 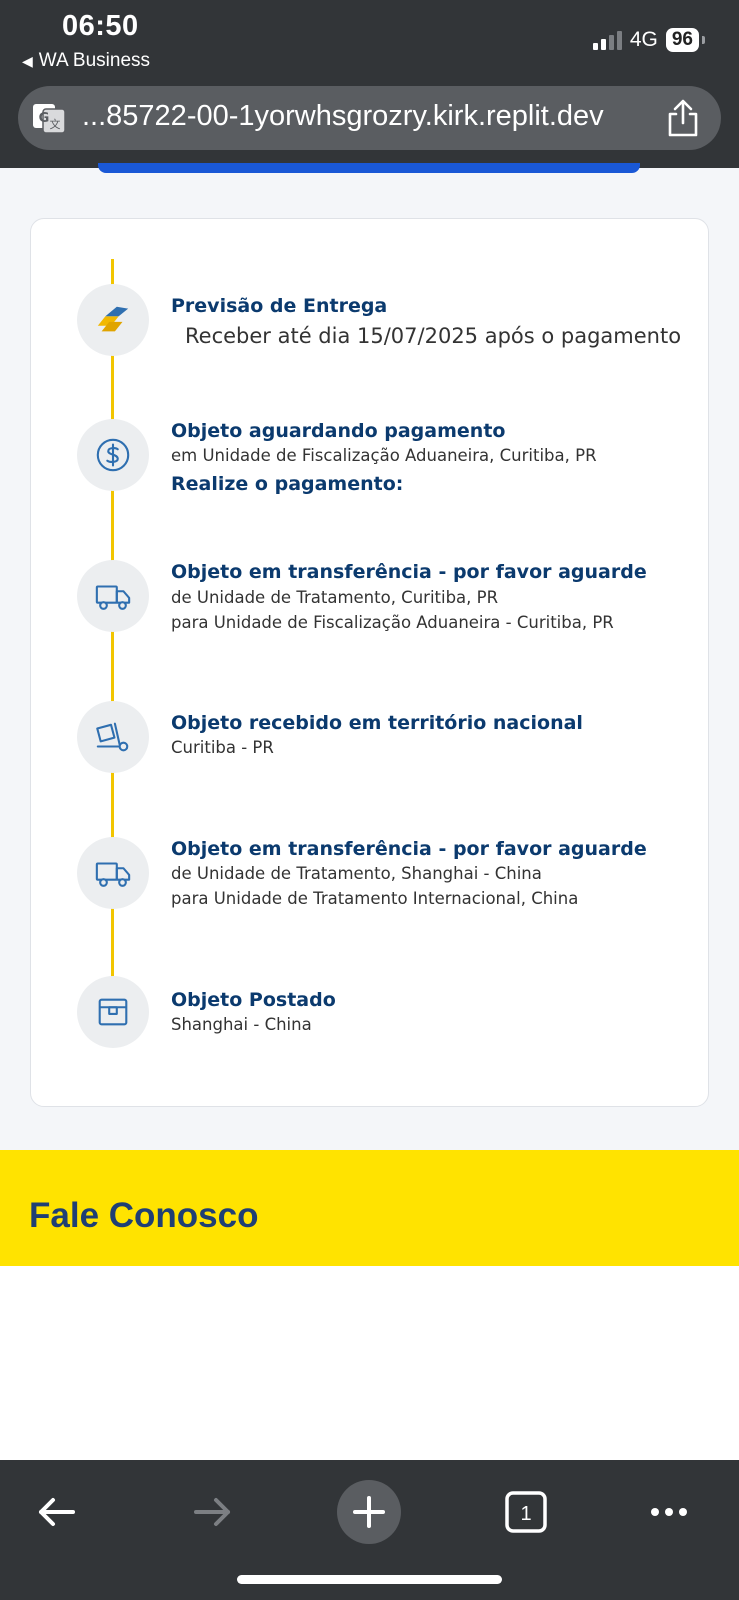 I want to click on translate-icon: G 文, so click(x=49, y=118).